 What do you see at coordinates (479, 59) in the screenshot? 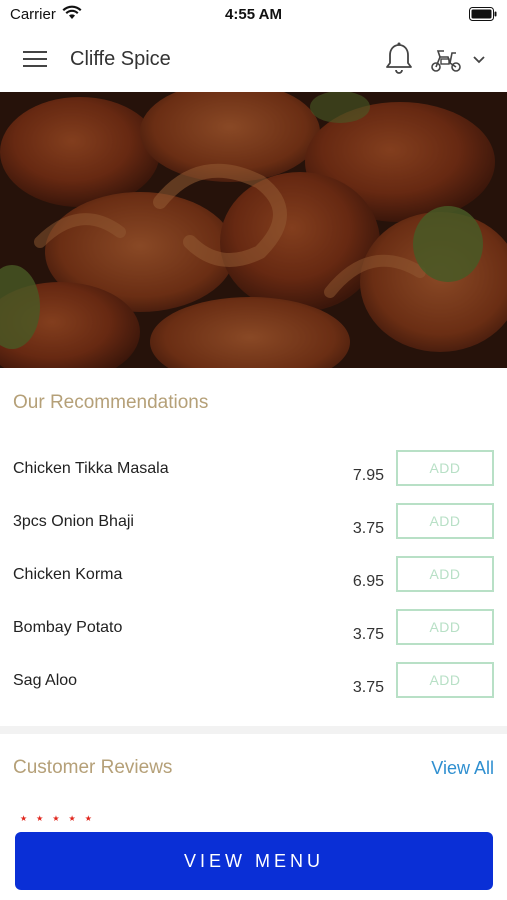
I see `chevron-down-icon` at bounding box center [479, 59].